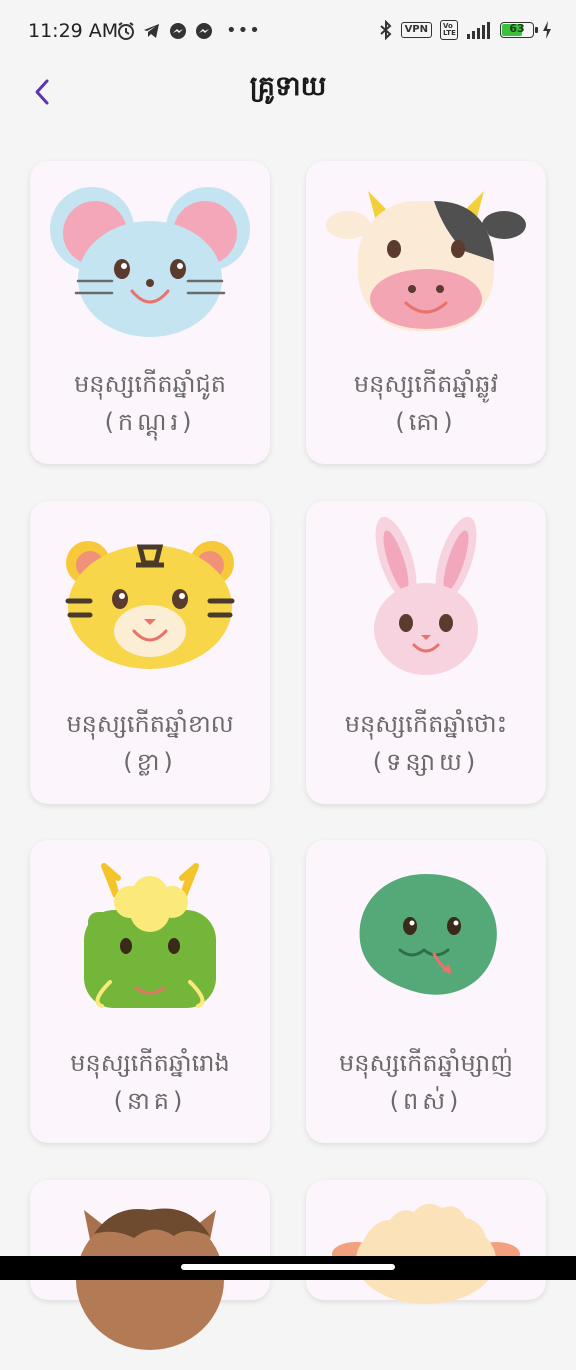  I want to click on snake-icon, so click(428, 934).